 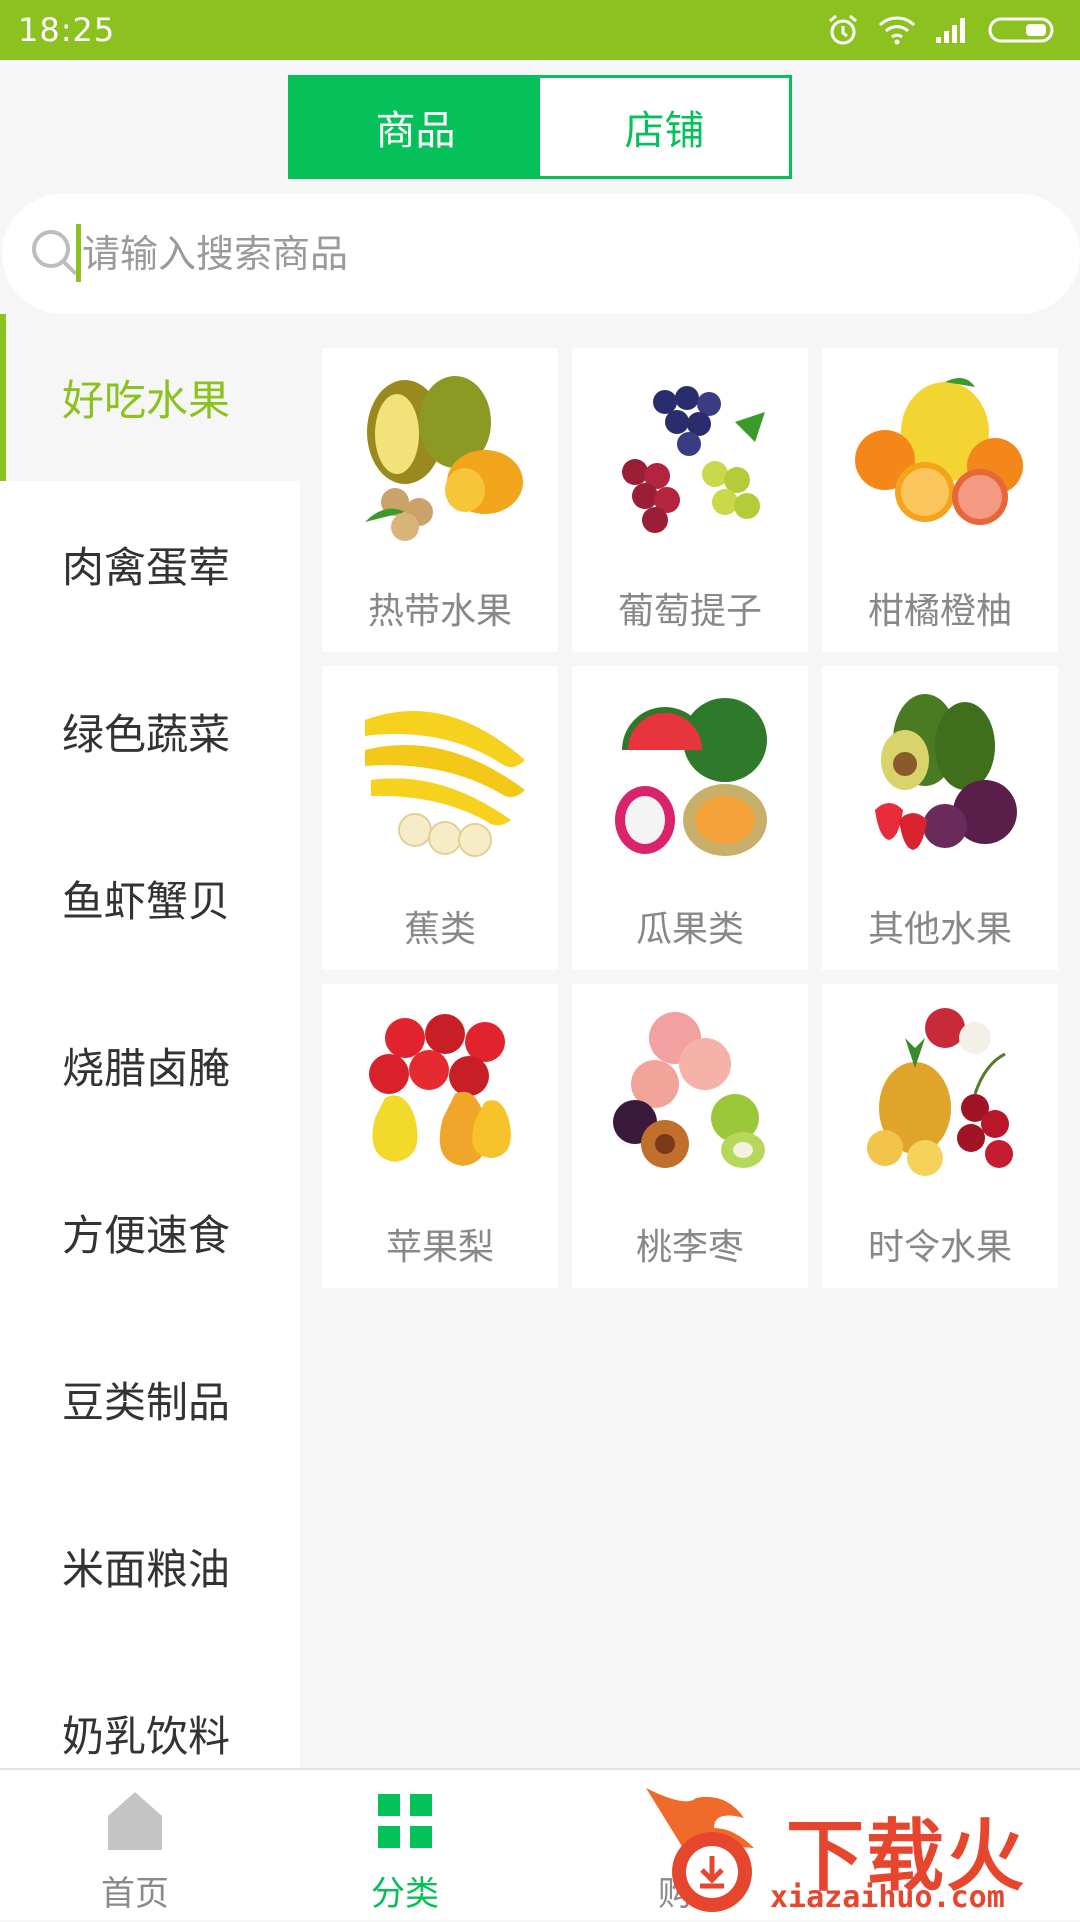 What do you see at coordinates (939, 611) in the screenshot?
I see `subcategory-label: 柑橘橙柚` at bounding box center [939, 611].